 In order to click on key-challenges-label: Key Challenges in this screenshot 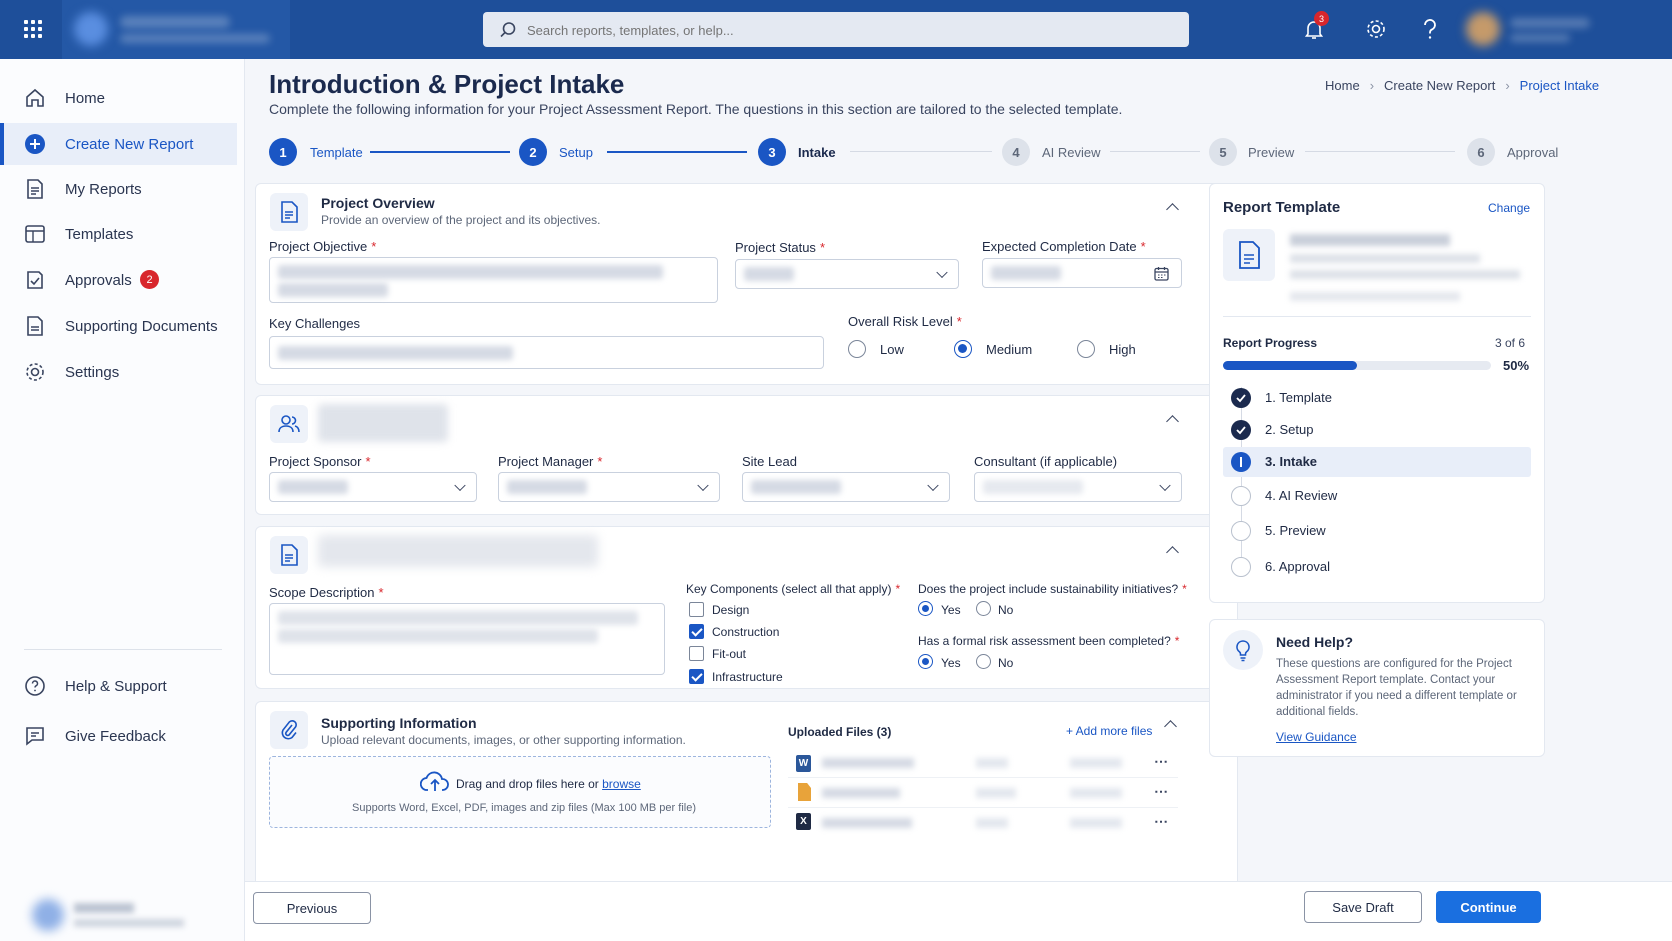, I will do `click(315, 323)`.